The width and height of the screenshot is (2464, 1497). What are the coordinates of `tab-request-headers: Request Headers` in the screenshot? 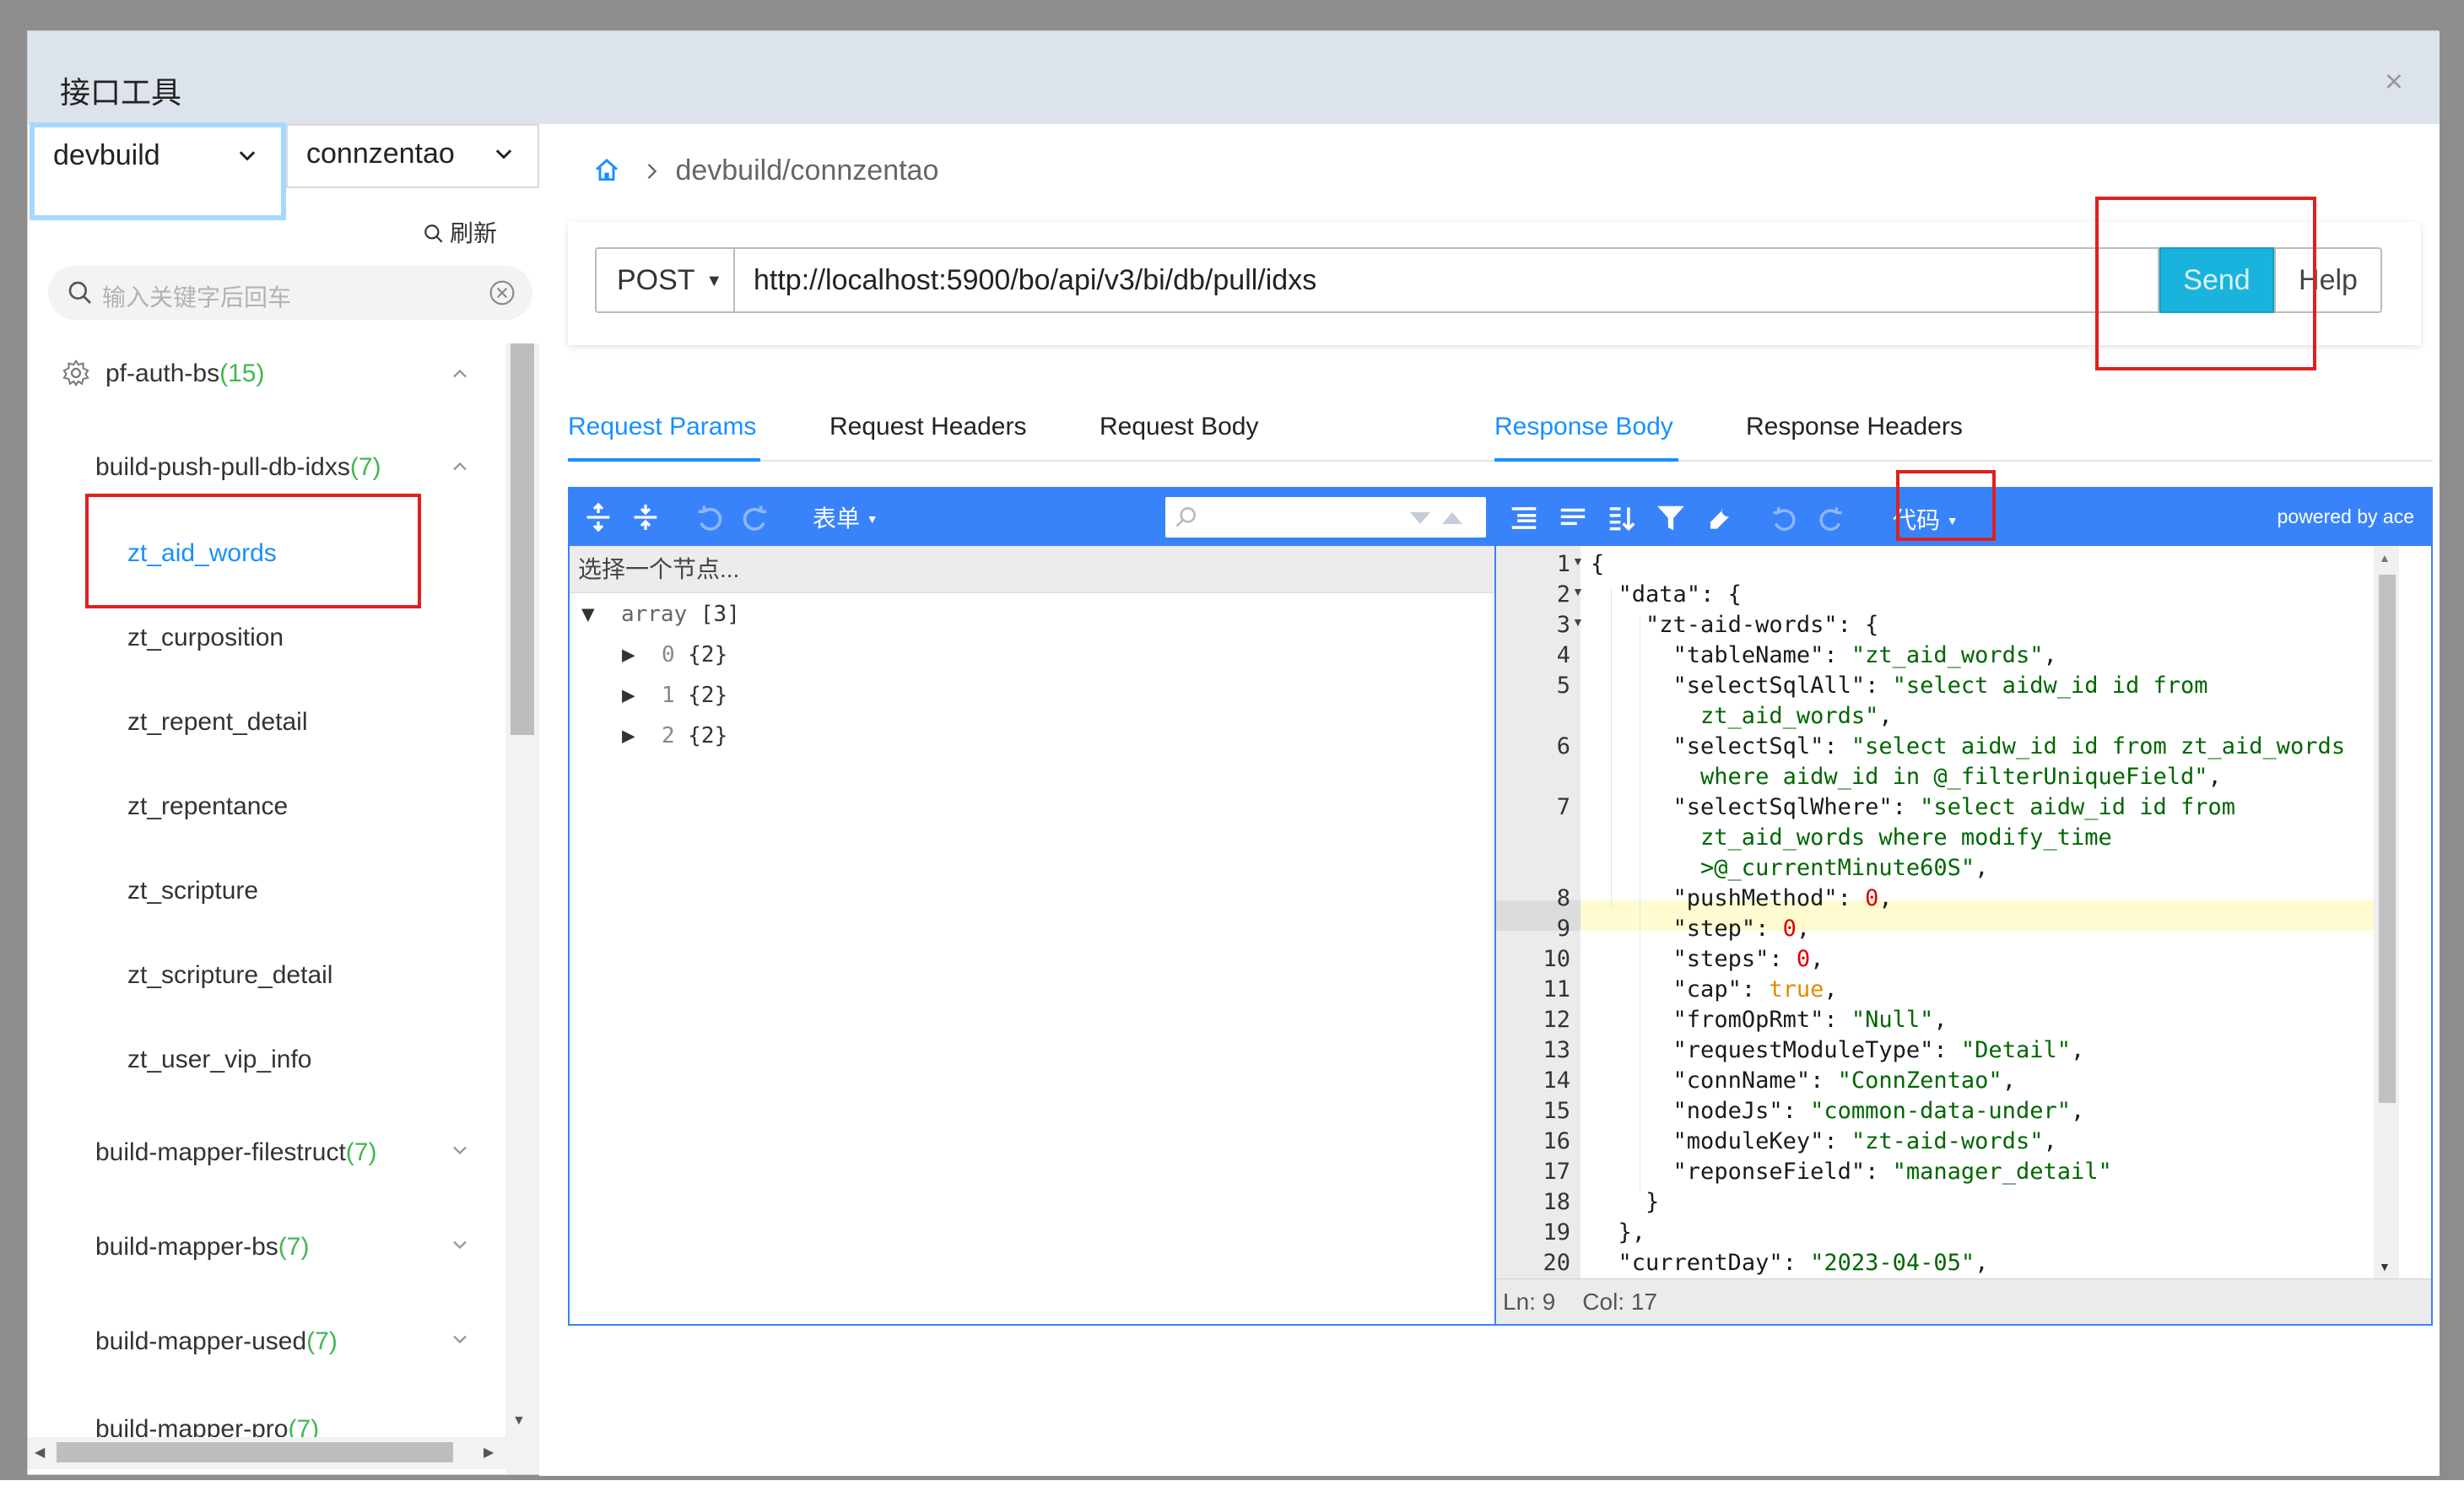 It's located at (927, 427).